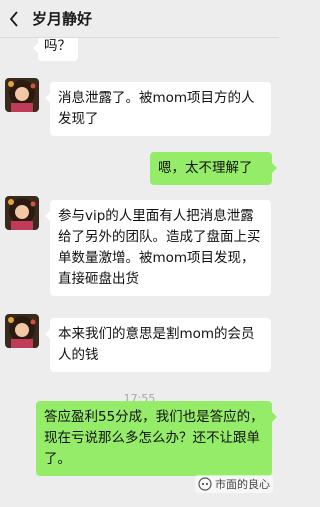  What do you see at coordinates (205, 484) in the screenshot?
I see `wechat-channel-icon` at bounding box center [205, 484].